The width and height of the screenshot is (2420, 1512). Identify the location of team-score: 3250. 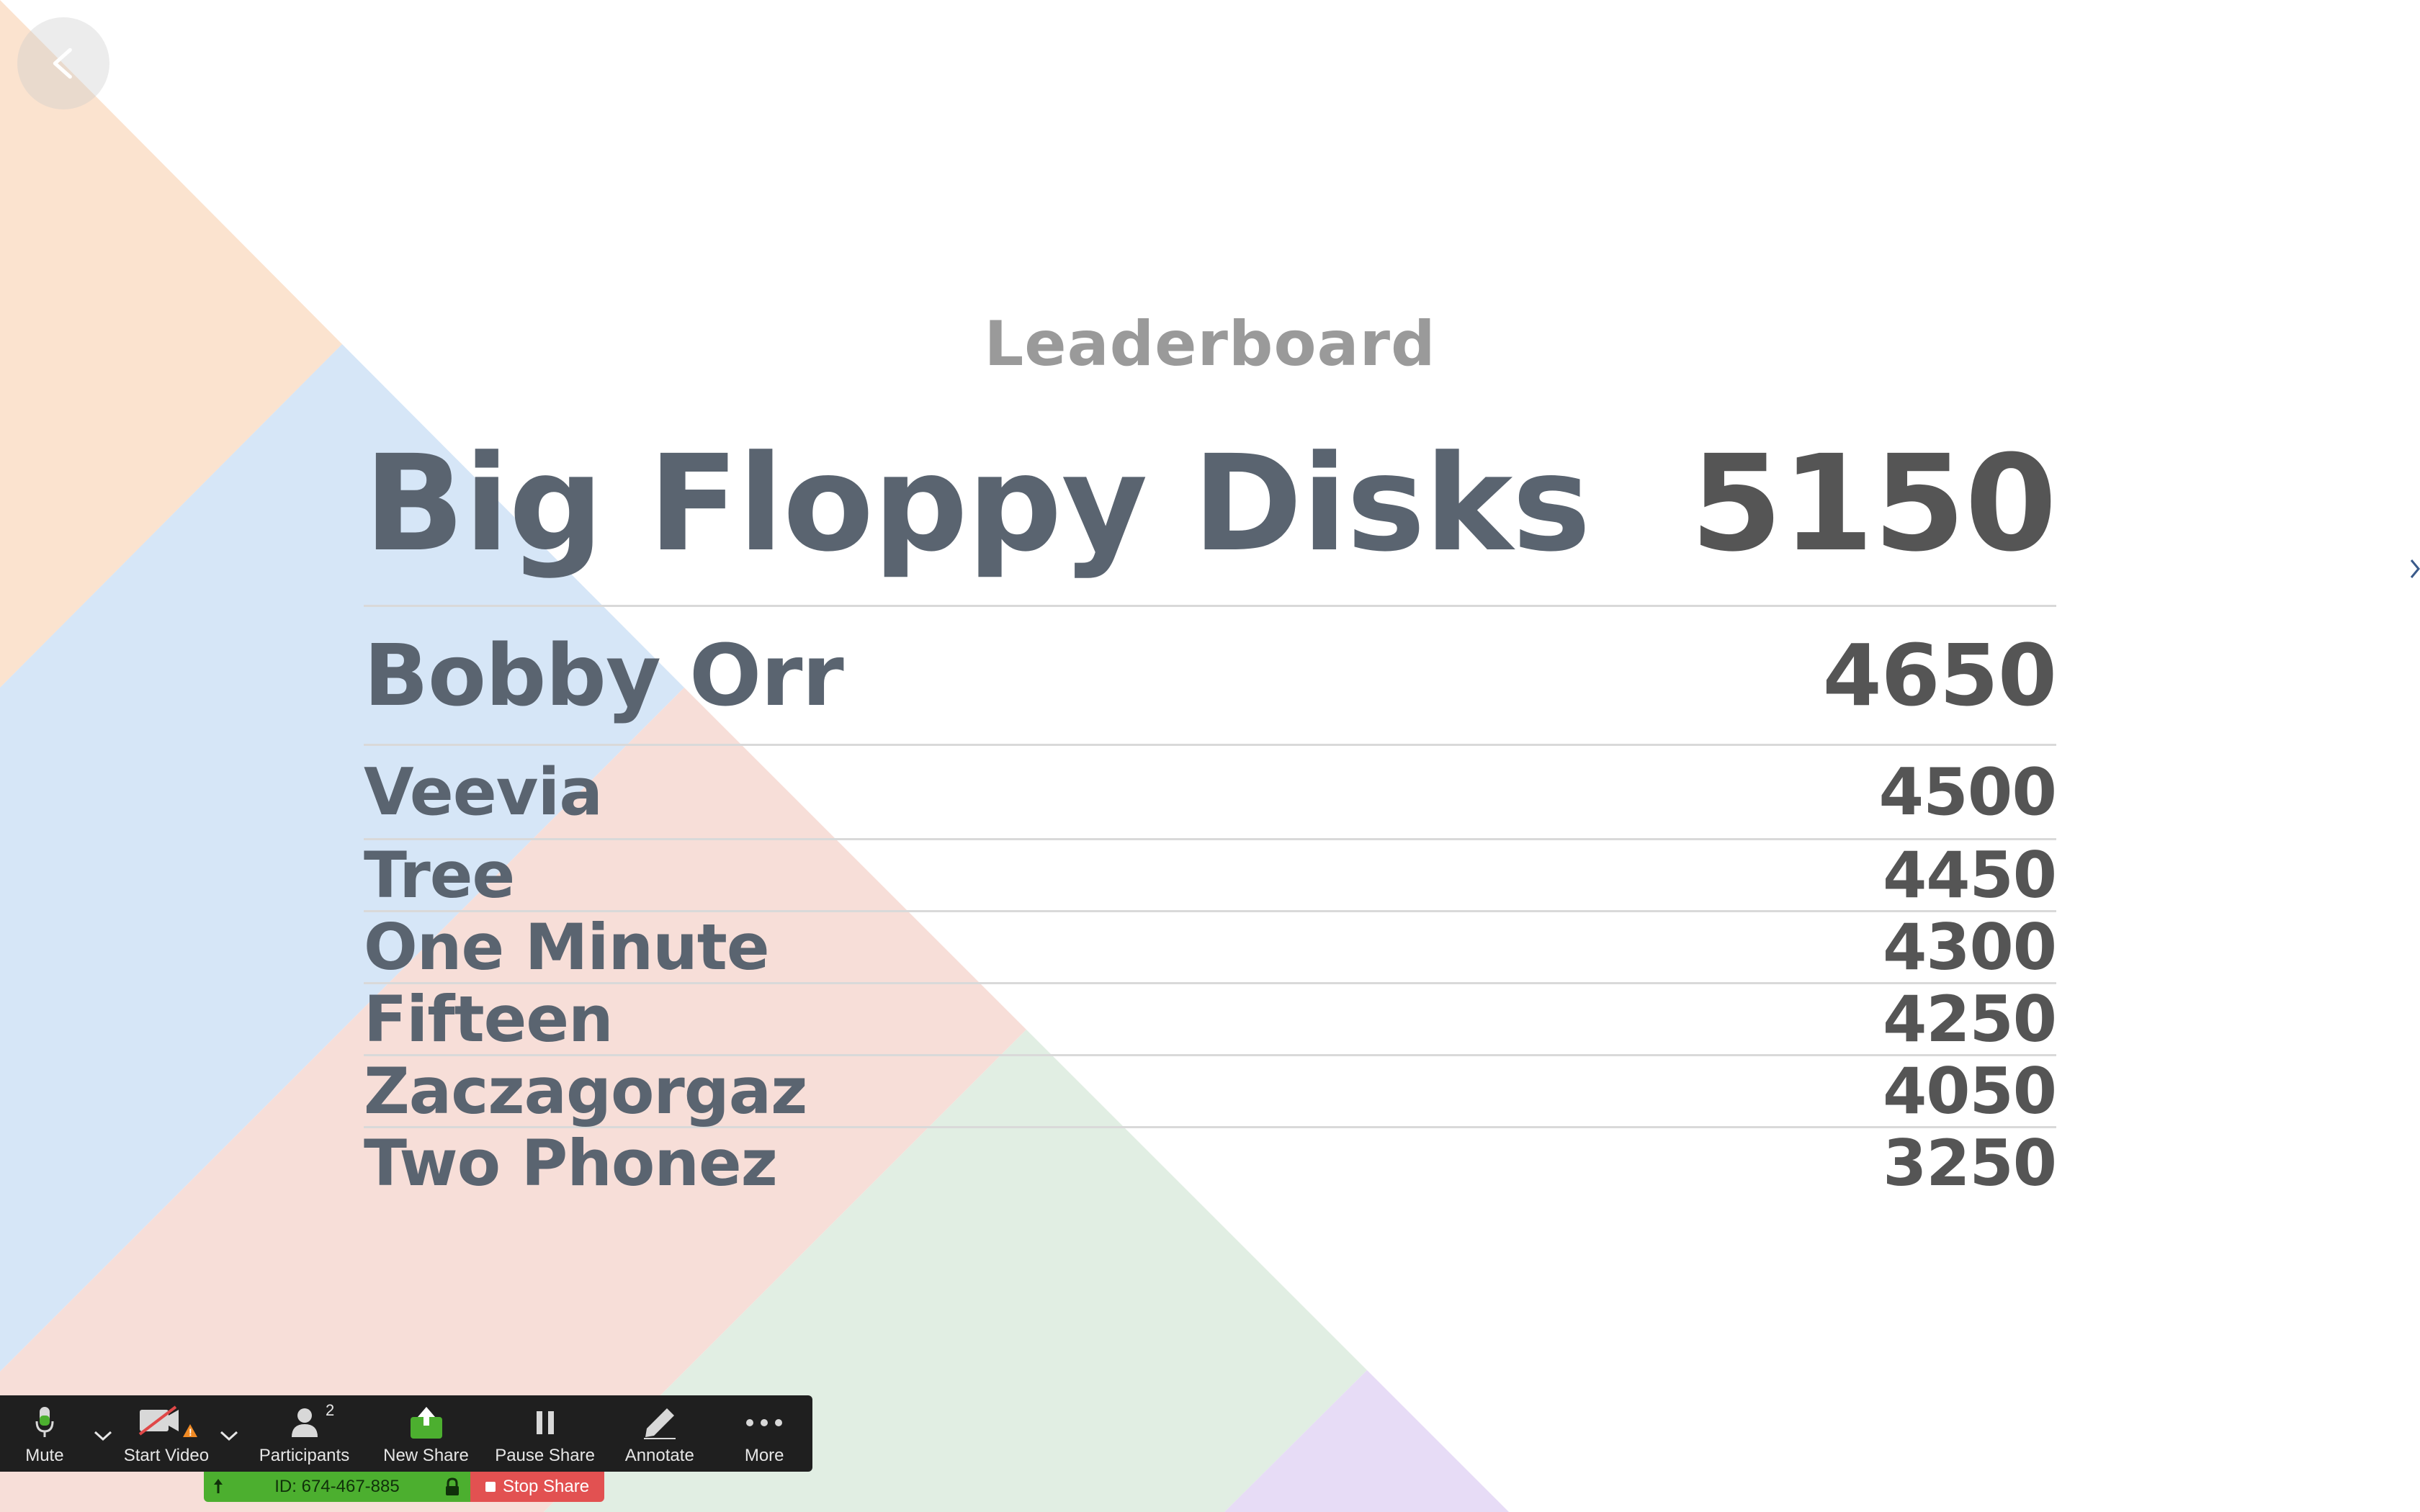
(1970, 1163).